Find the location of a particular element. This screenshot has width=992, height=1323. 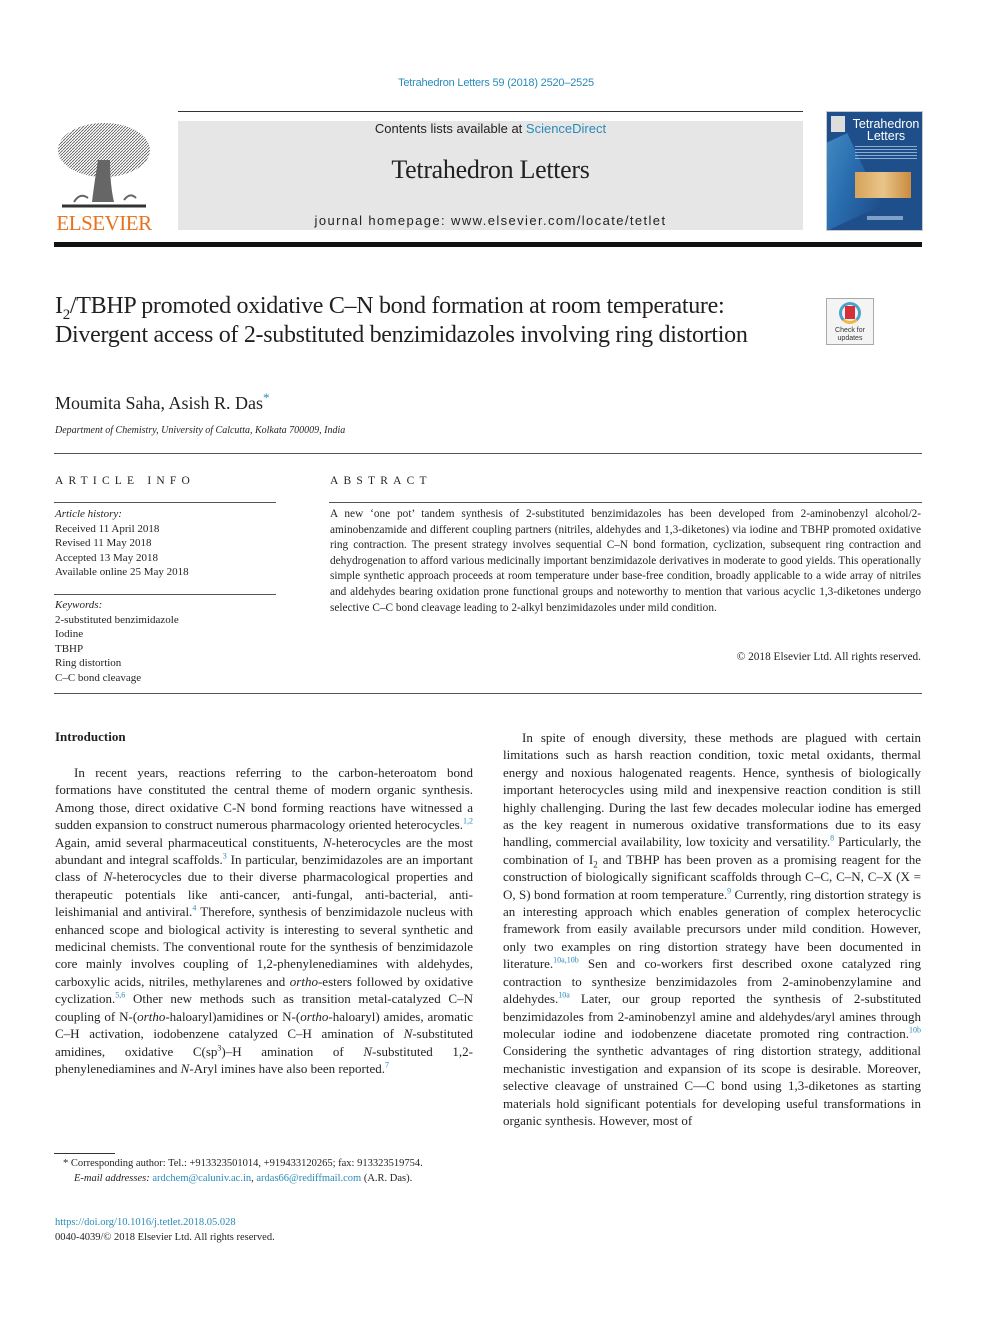

abstract-bottom-rule is located at coordinates (488, 693).